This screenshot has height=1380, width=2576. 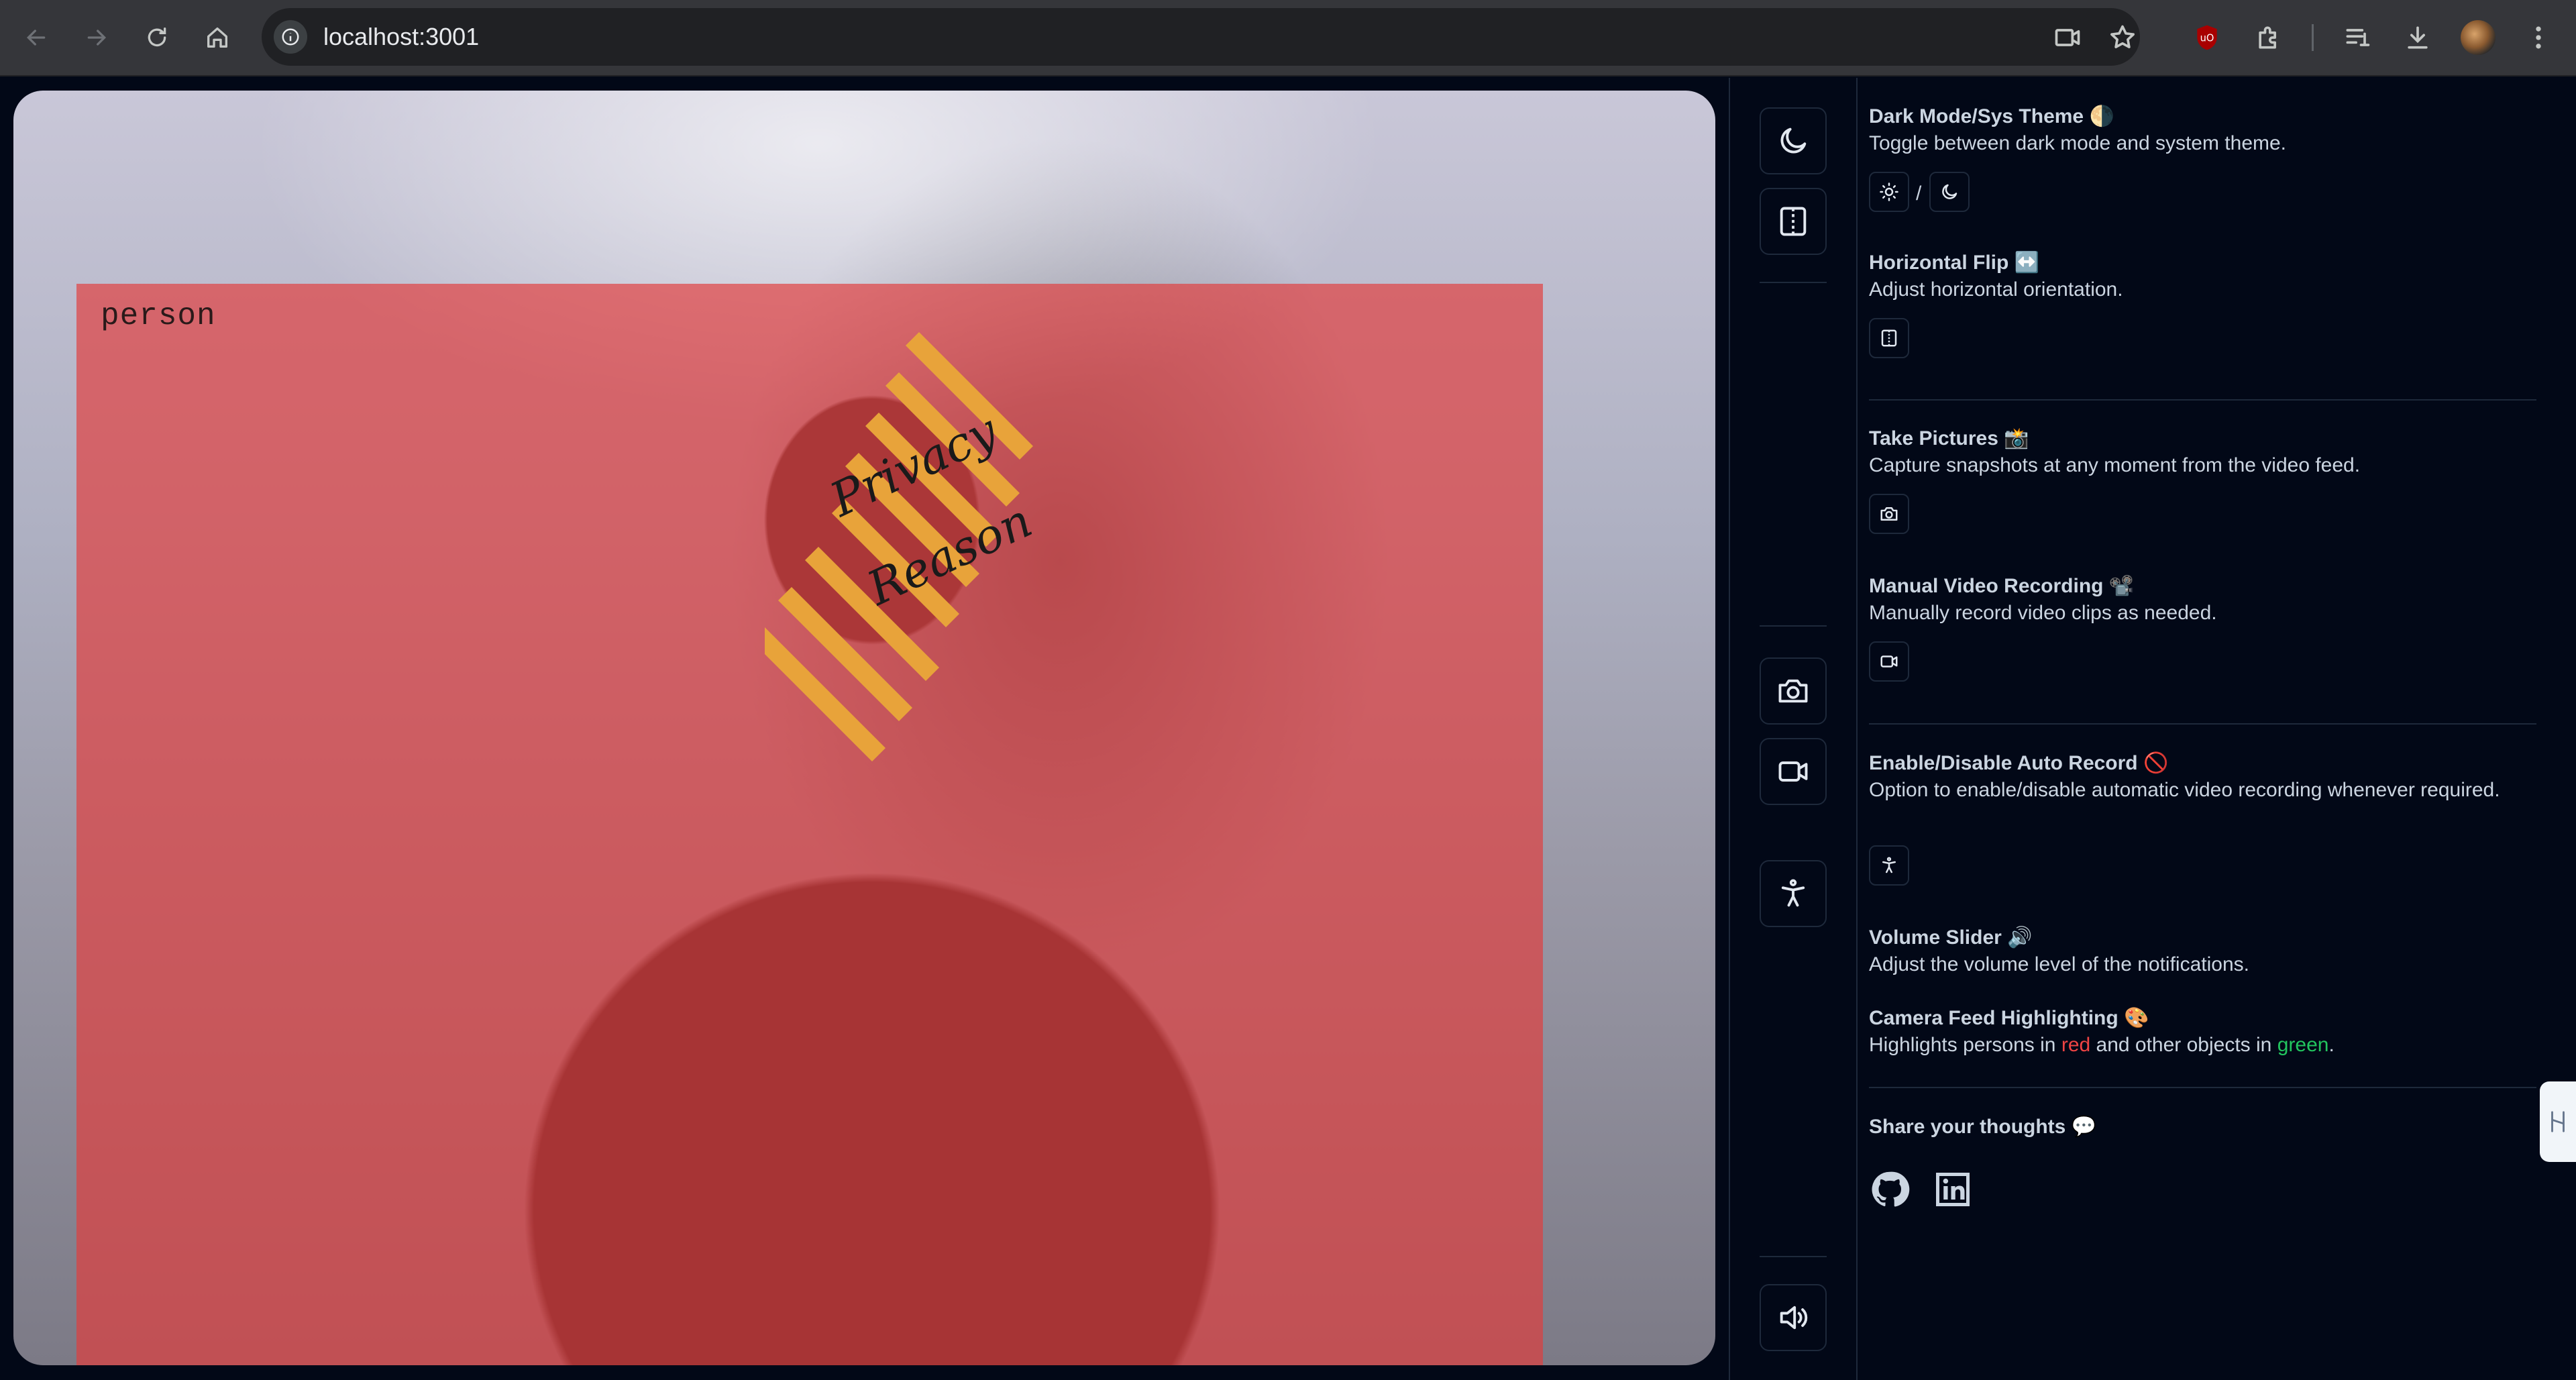 What do you see at coordinates (2538, 37) in the screenshot?
I see `menu-icon` at bounding box center [2538, 37].